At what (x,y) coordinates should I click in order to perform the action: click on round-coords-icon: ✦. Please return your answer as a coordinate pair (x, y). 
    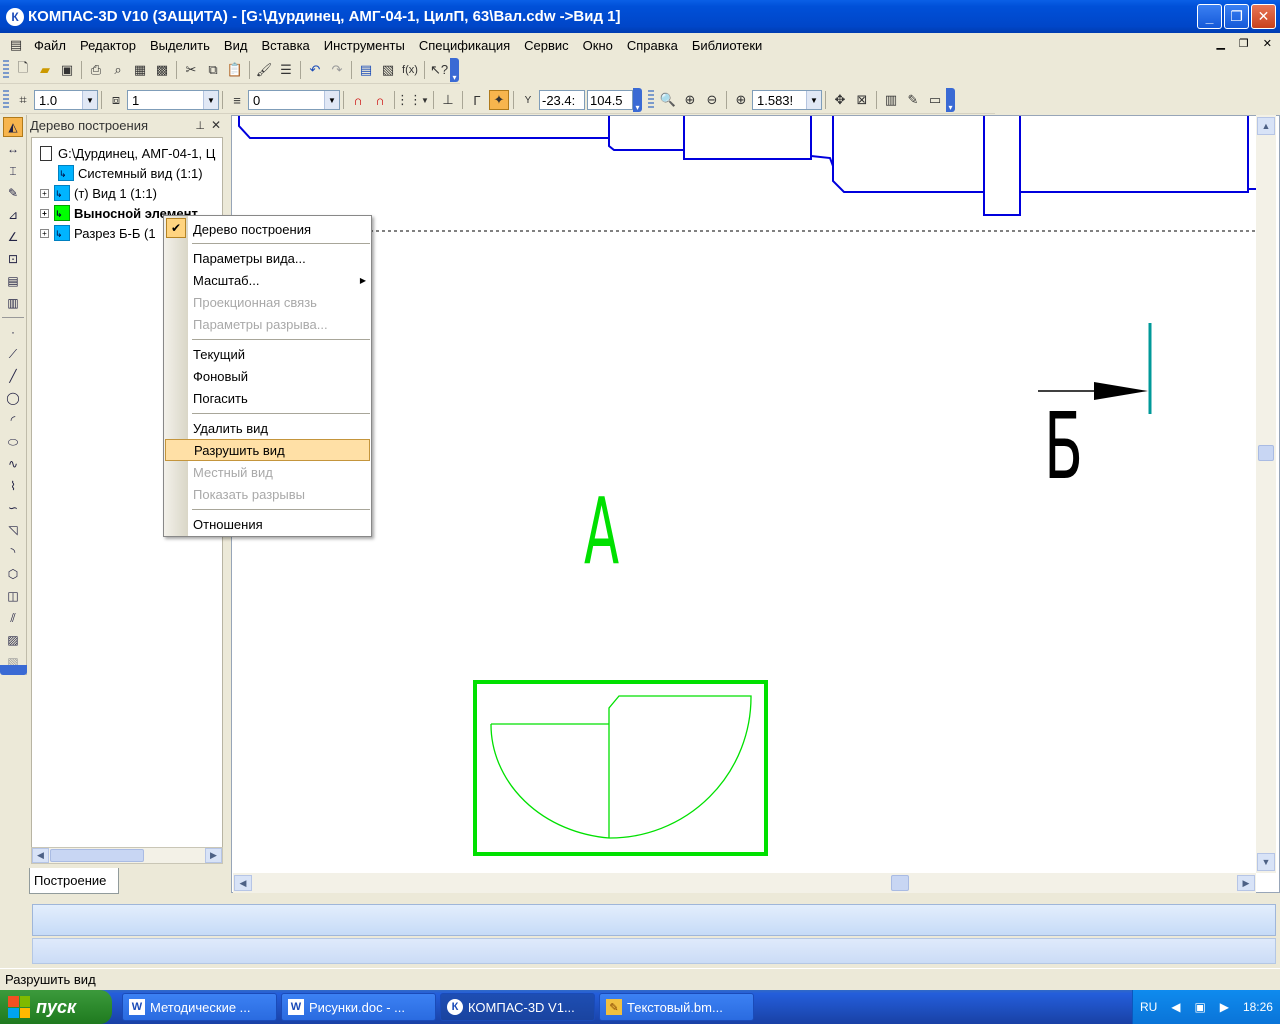
    Looking at the image, I should click on (499, 100).